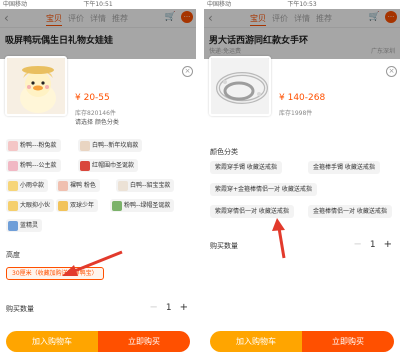 This screenshot has width=400, height=356. What do you see at coordinates (344, 167) in the screenshot?
I see `option-chip: 金箍棒手镯 收藏送戒指` at bounding box center [344, 167].